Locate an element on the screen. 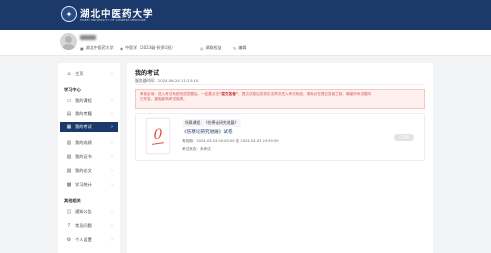 The image size is (491, 253). university-logo-icon: ✦ is located at coordinates (69, 14).